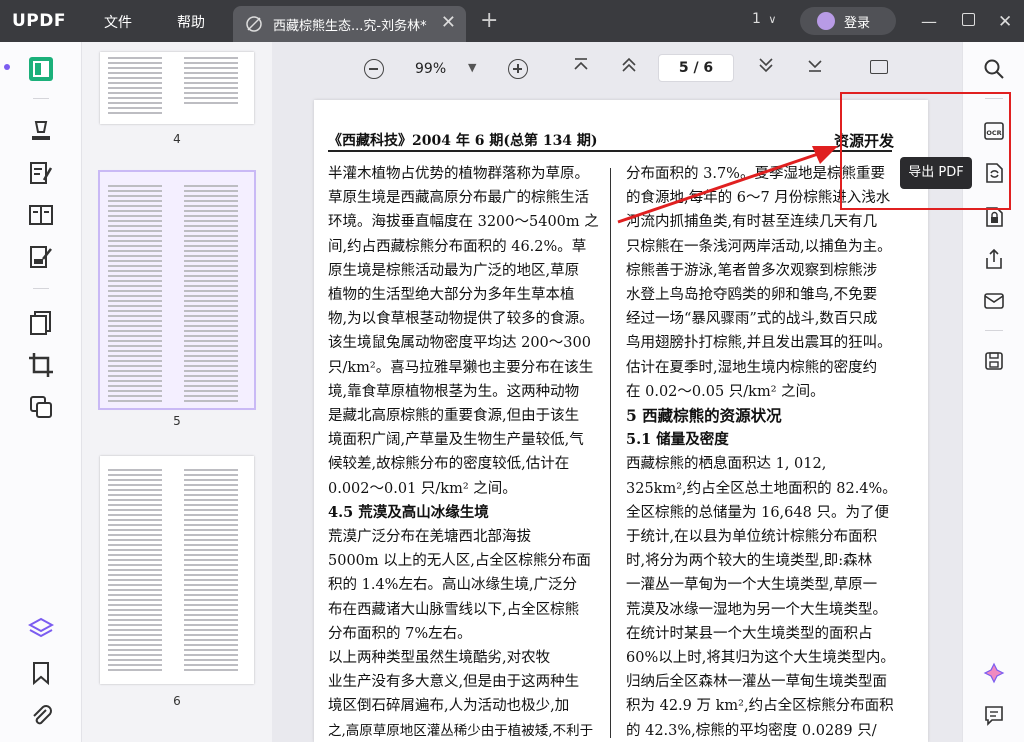 The width and height of the screenshot is (1024, 742). What do you see at coordinates (761, 488) in the screenshot?
I see `text-line: 325km²,约占全区总土地面积的 82.4%。` at bounding box center [761, 488].